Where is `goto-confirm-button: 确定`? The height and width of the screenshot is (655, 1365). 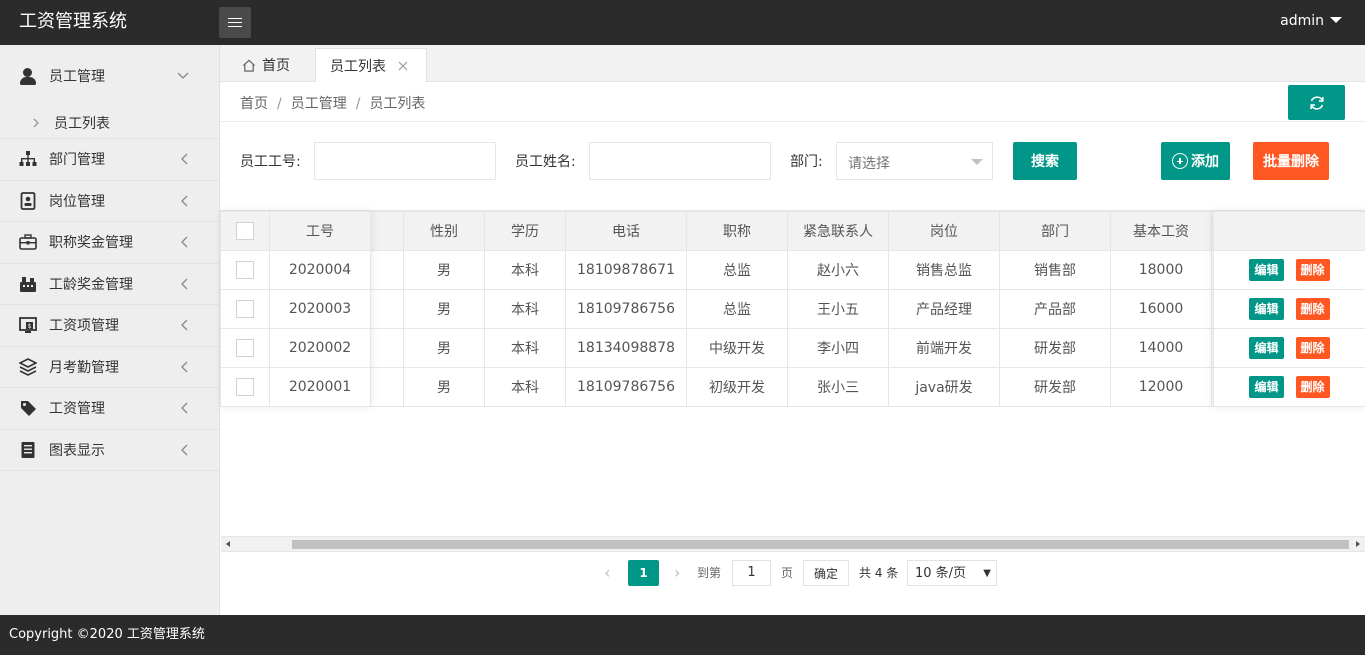
goto-confirm-button: 确定 is located at coordinates (826, 573).